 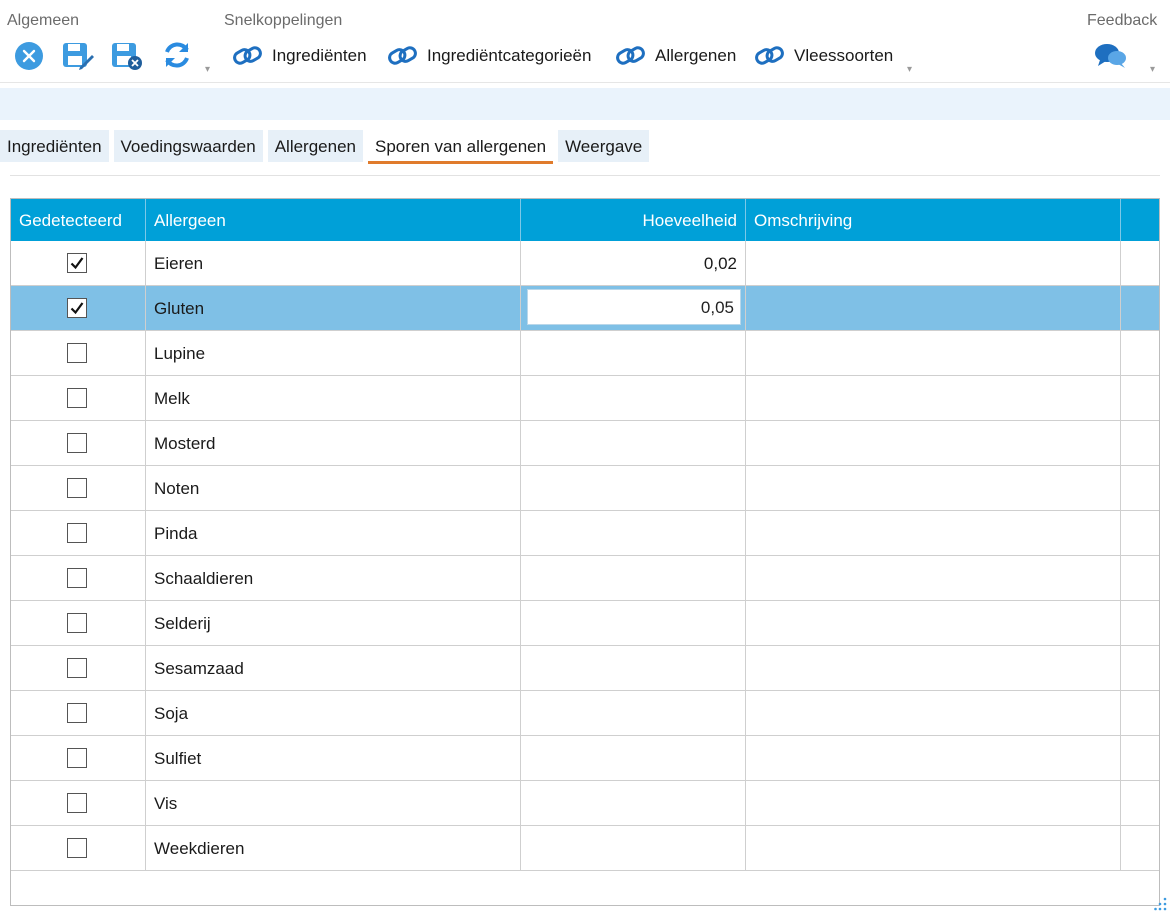 What do you see at coordinates (844, 55) in the screenshot?
I see `link-vleessoorten-label: Vleessoorten` at bounding box center [844, 55].